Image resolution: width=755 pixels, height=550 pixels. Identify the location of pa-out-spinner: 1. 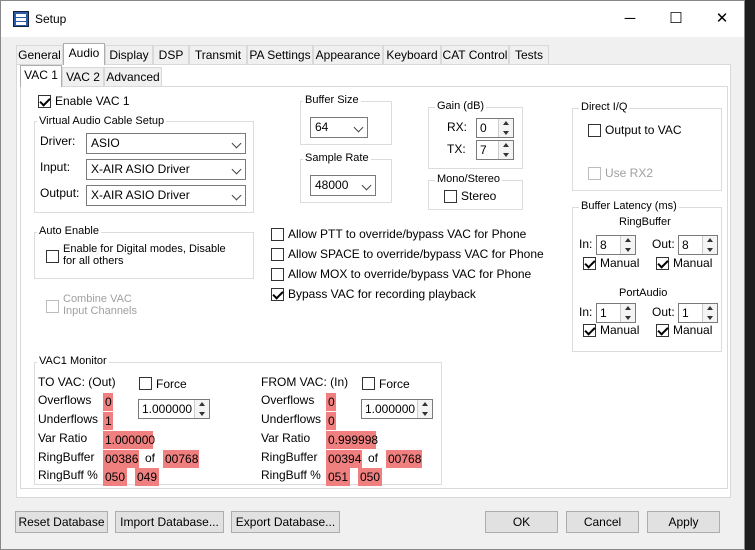
(698, 313).